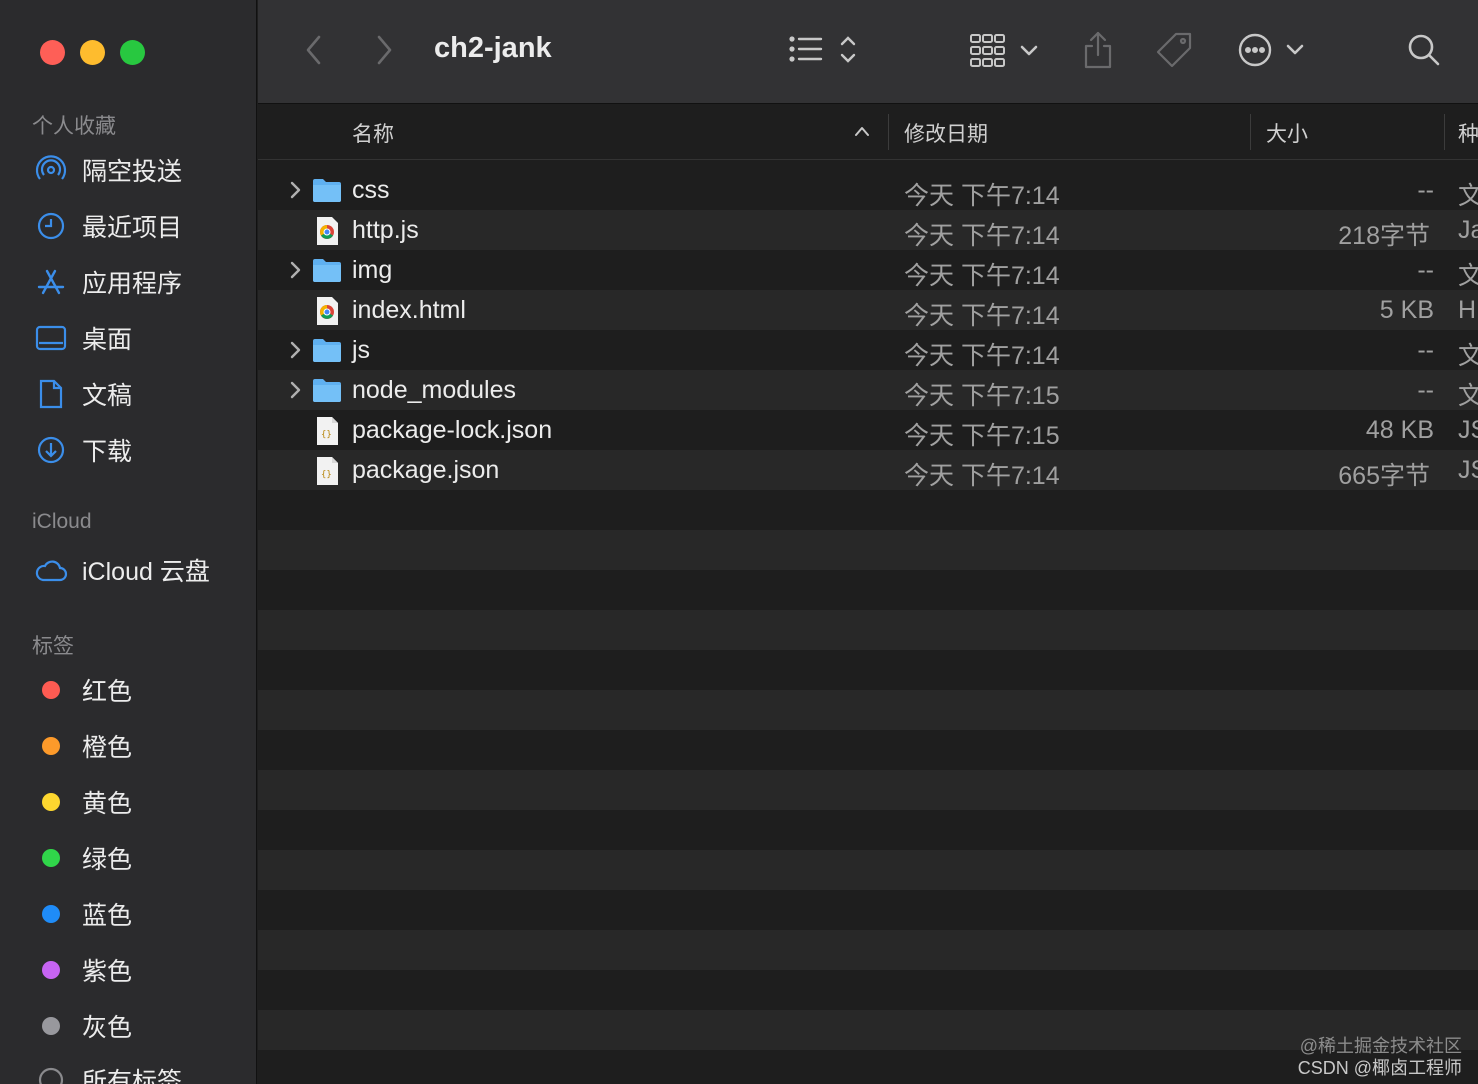 The image size is (1478, 1084). I want to click on sidebar-tag-orange: 橙色, so click(83, 746).